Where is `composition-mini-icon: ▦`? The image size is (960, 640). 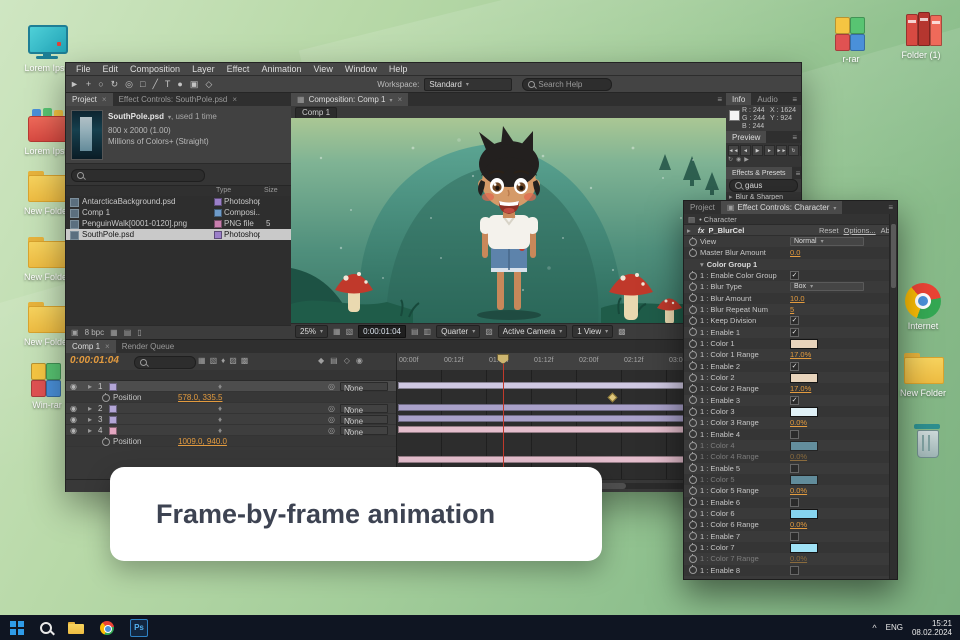
composition-mini-icon: ▦ is located at coordinates (202, 360).